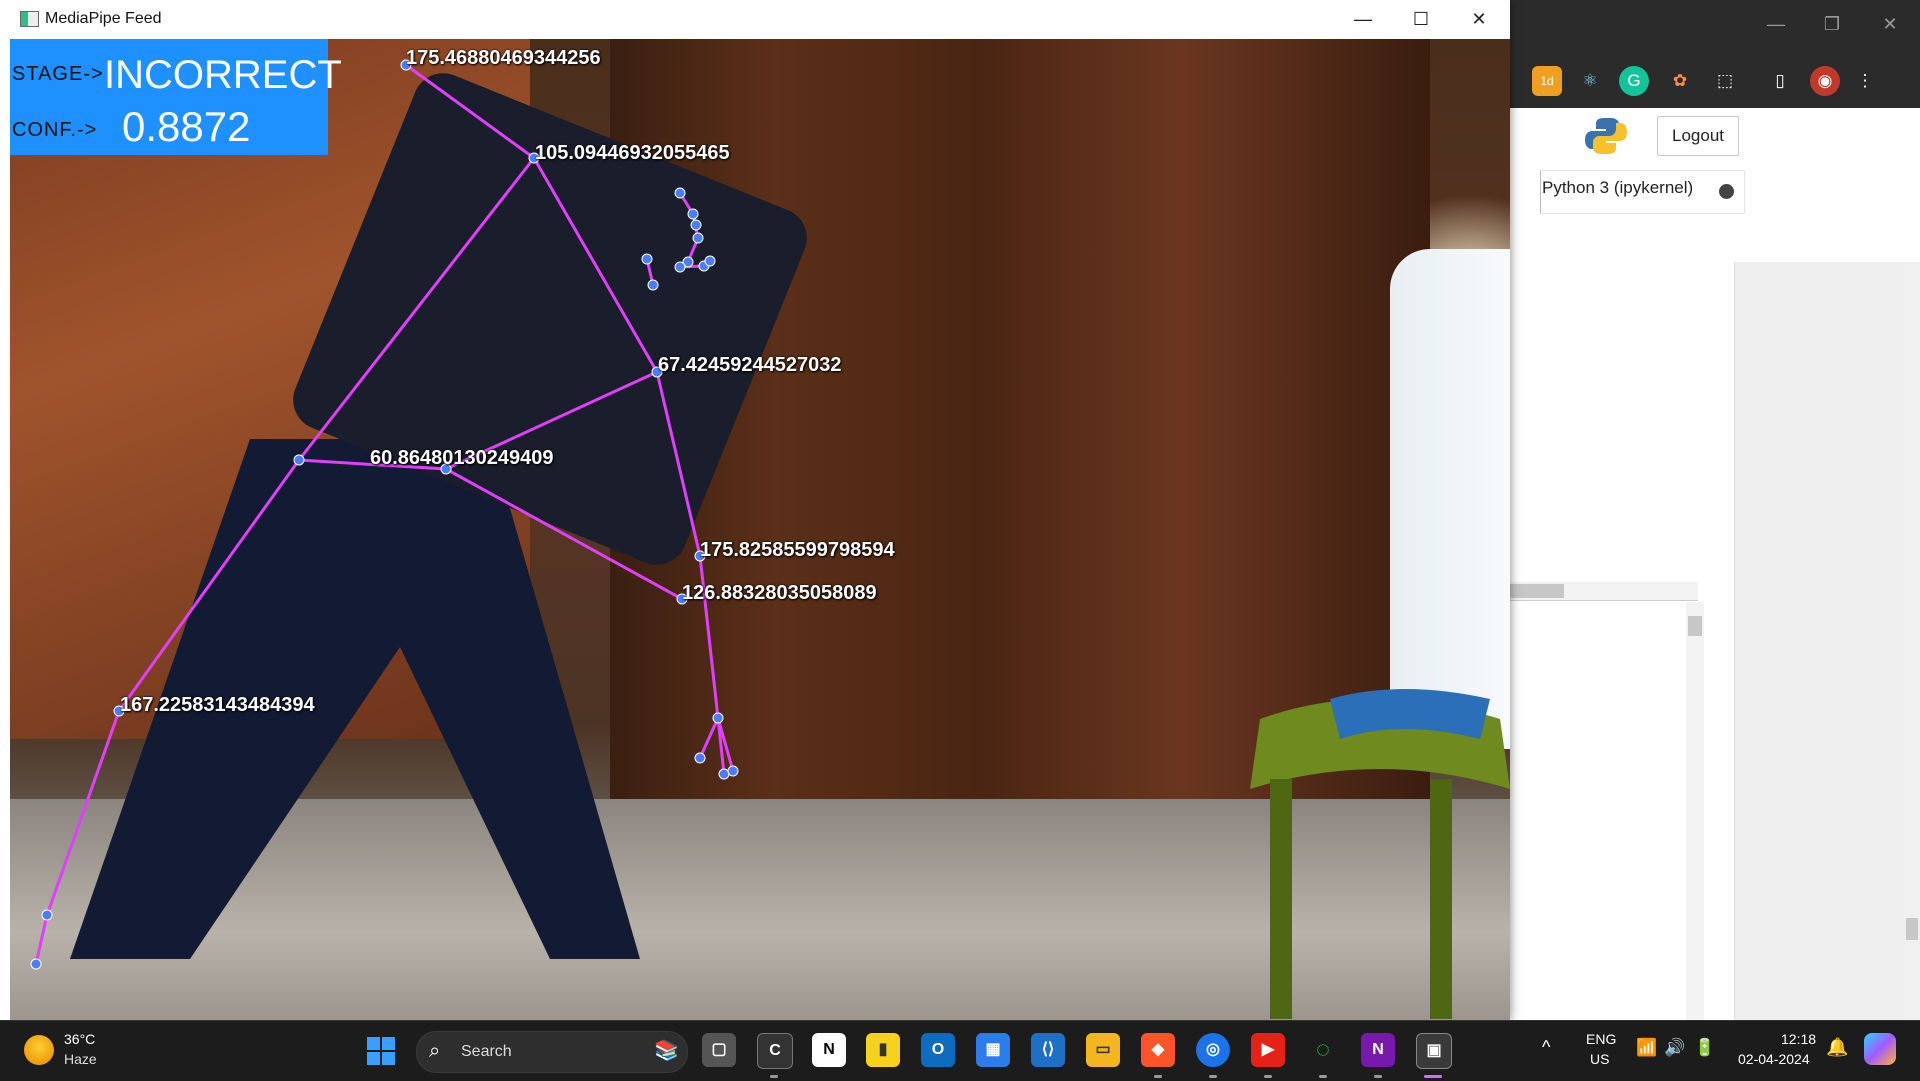  I want to click on chrome-app-icon: ◎, so click(1213, 1050).